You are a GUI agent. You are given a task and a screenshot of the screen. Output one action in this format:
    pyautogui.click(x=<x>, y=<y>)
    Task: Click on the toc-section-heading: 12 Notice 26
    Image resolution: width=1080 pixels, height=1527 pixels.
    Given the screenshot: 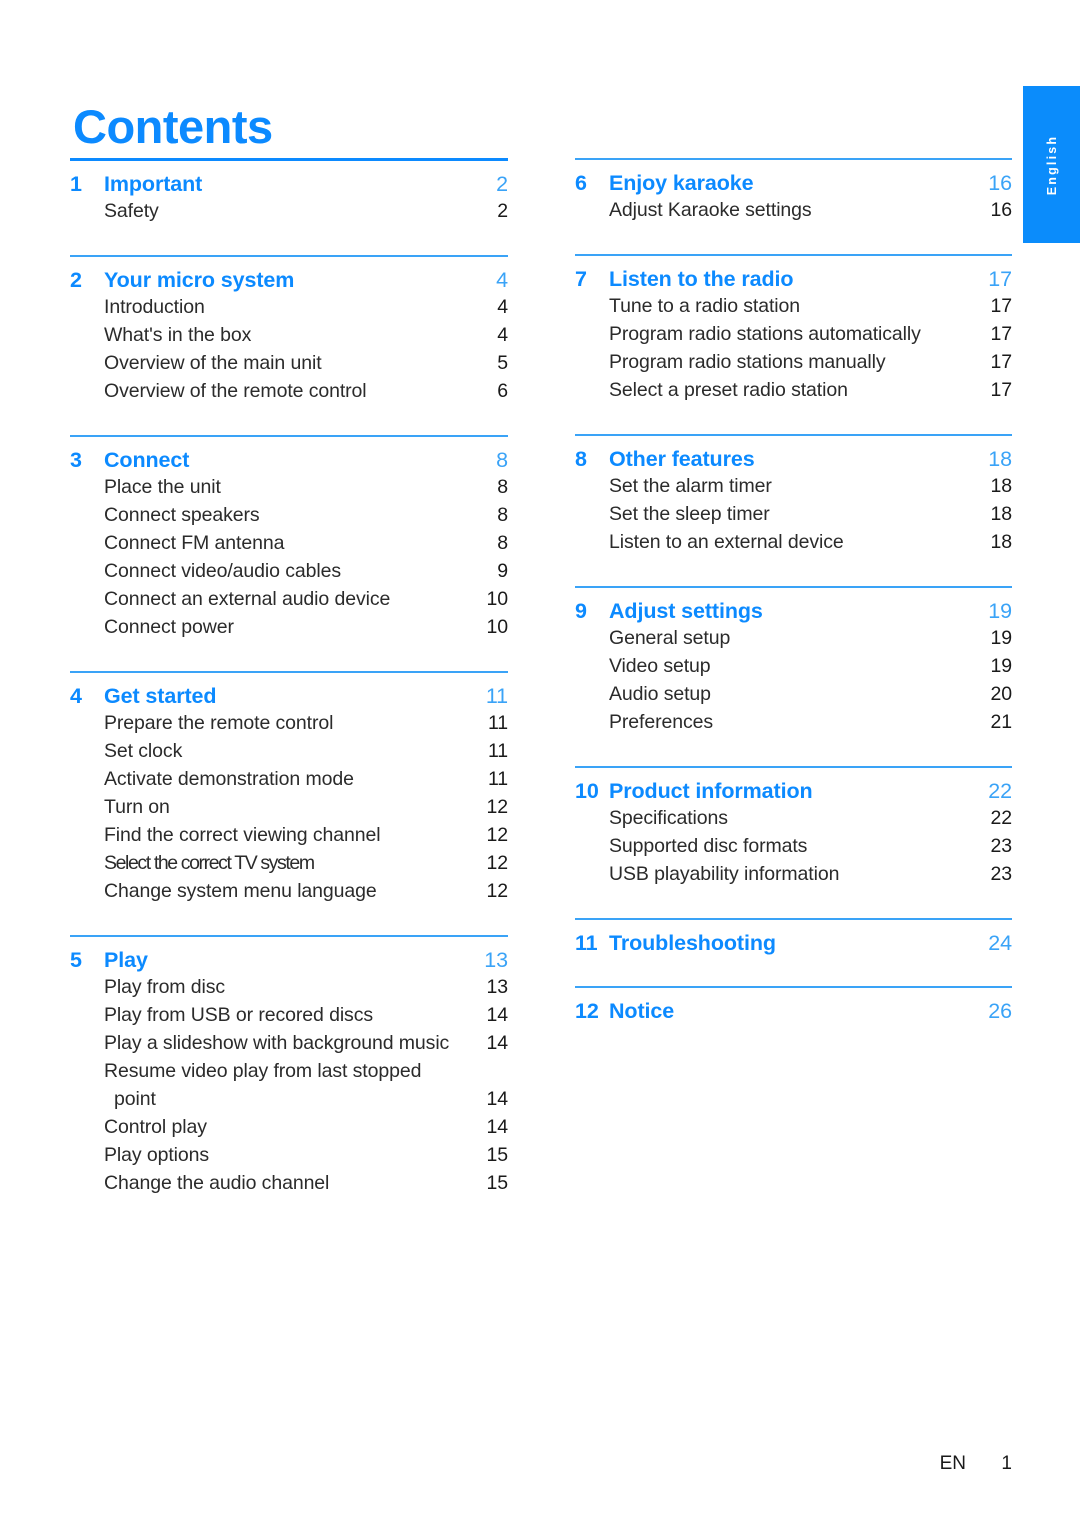 What is the action you would take?
    pyautogui.click(x=793, y=1006)
    